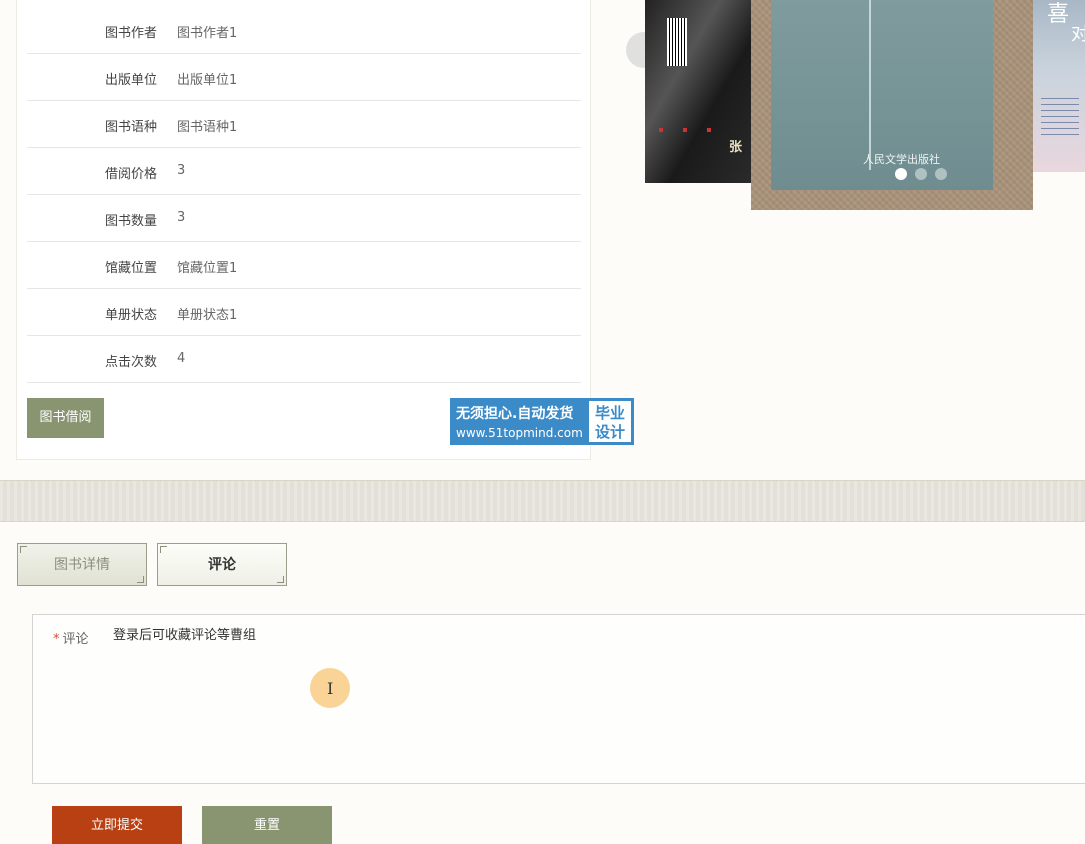 The image size is (1085, 844). Describe the element at coordinates (610, 413) in the screenshot. I see `watermark-tag-line1: 毕业` at that location.